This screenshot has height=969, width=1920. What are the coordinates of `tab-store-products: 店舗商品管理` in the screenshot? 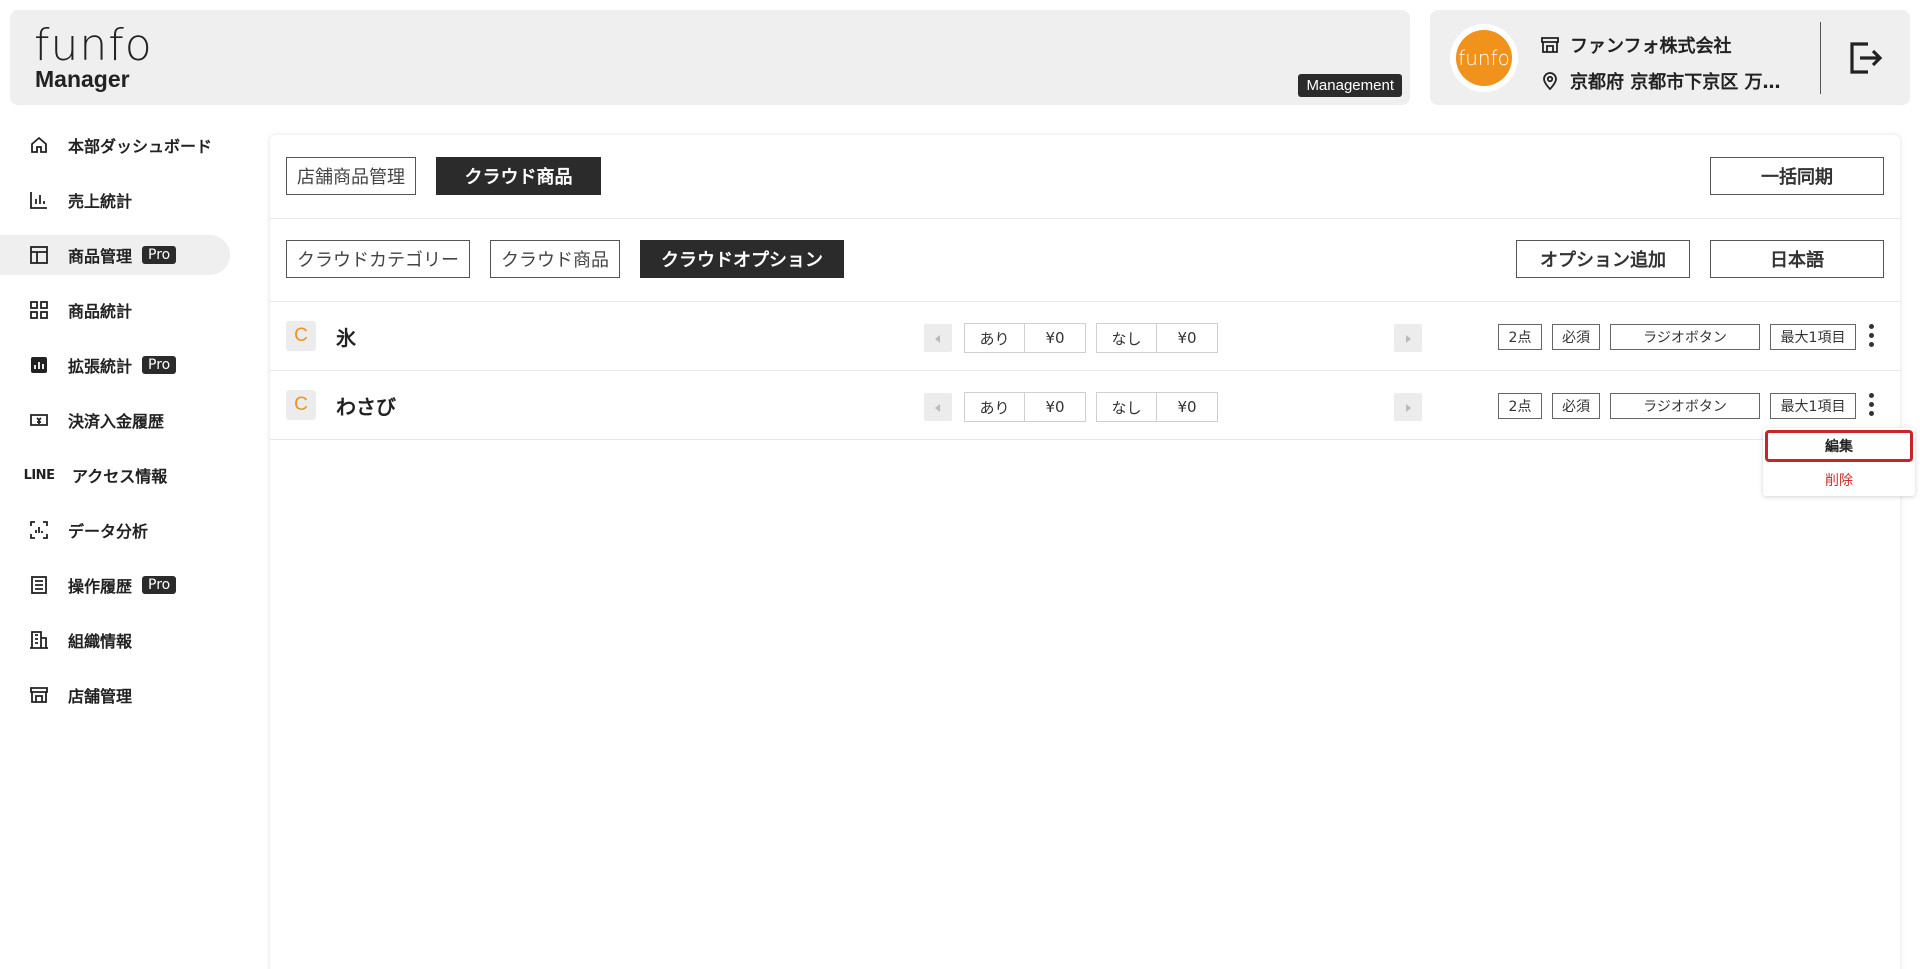 It's located at (351, 176).